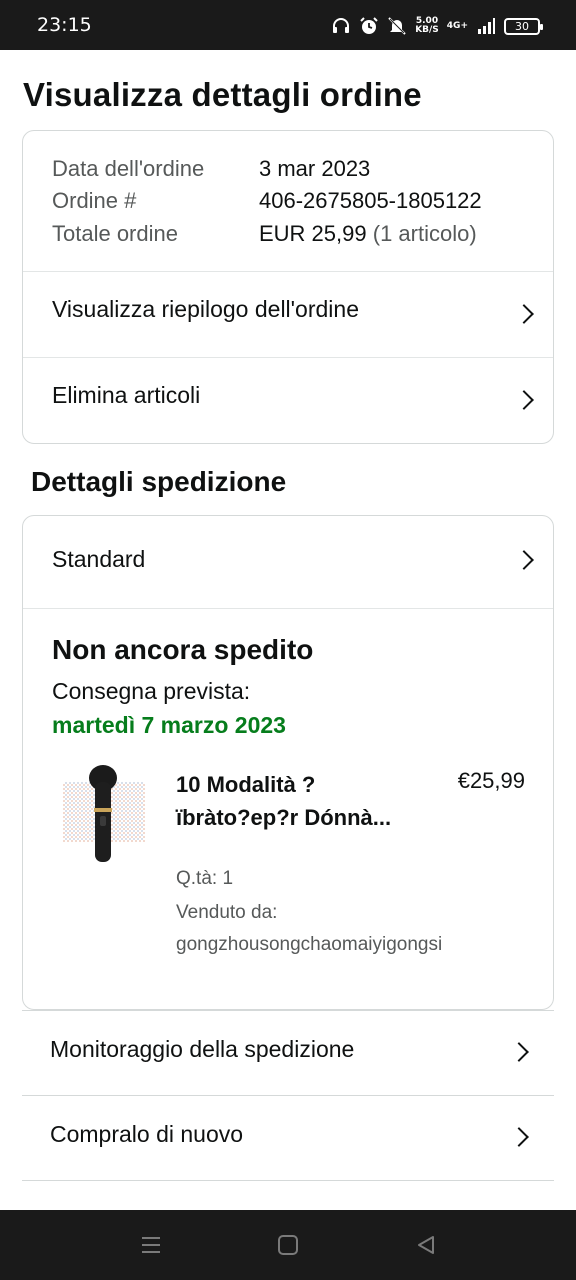 The height and width of the screenshot is (1280, 576). I want to click on delivery-label: Consegna prevista:, so click(151, 691).